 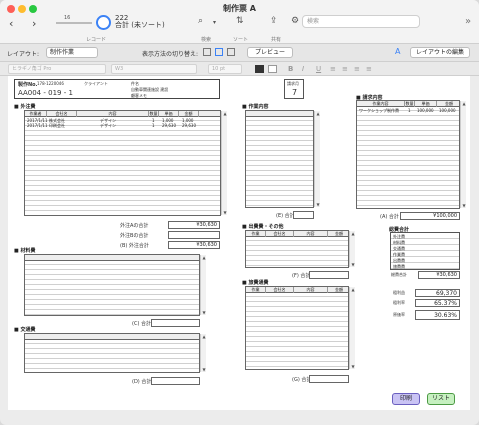 What do you see at coordinates (219, 52) in the screenshot?
I see `list-view-icon` at bounding box center [219, 52].